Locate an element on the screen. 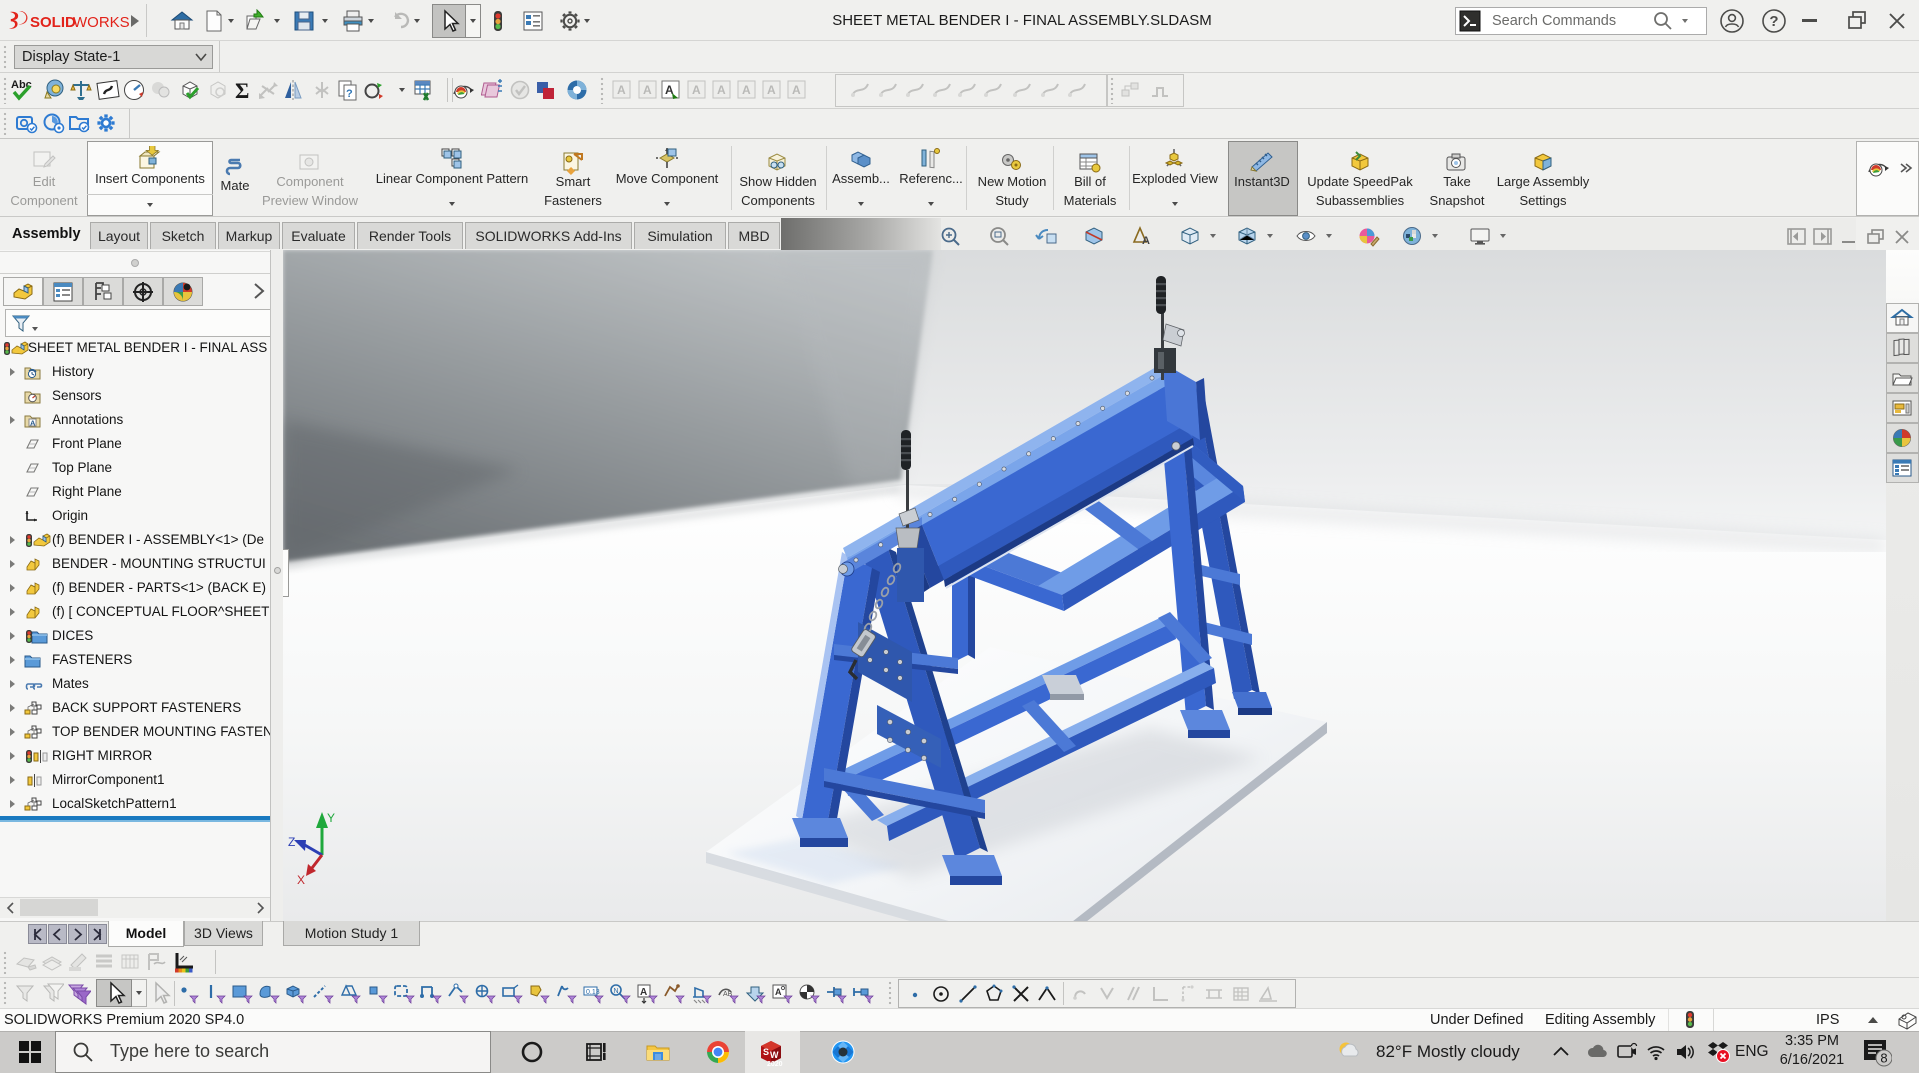 Image resolution: width=1919 pixels, height=1073 pixels. svg-text: WORKS is located at coordinates (101, 22).